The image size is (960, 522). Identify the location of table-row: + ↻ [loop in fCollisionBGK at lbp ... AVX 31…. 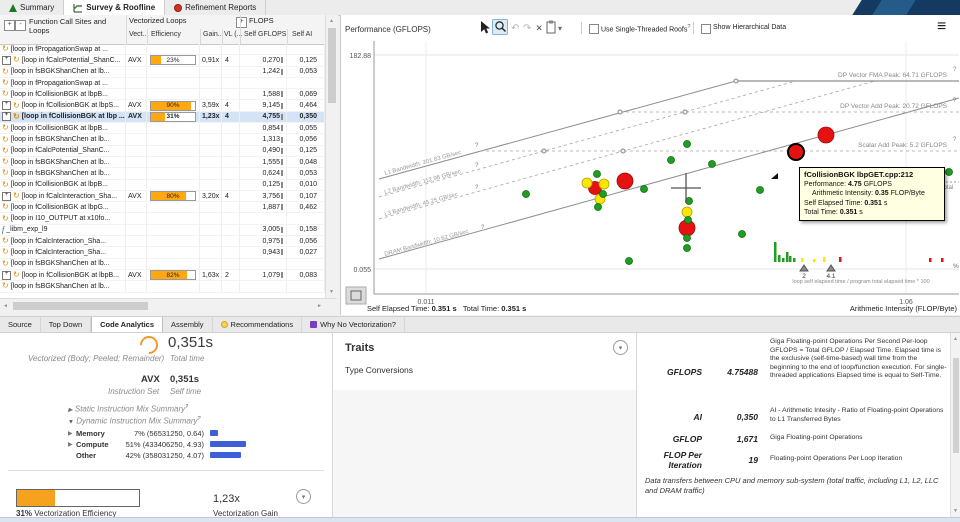
(162, 117).